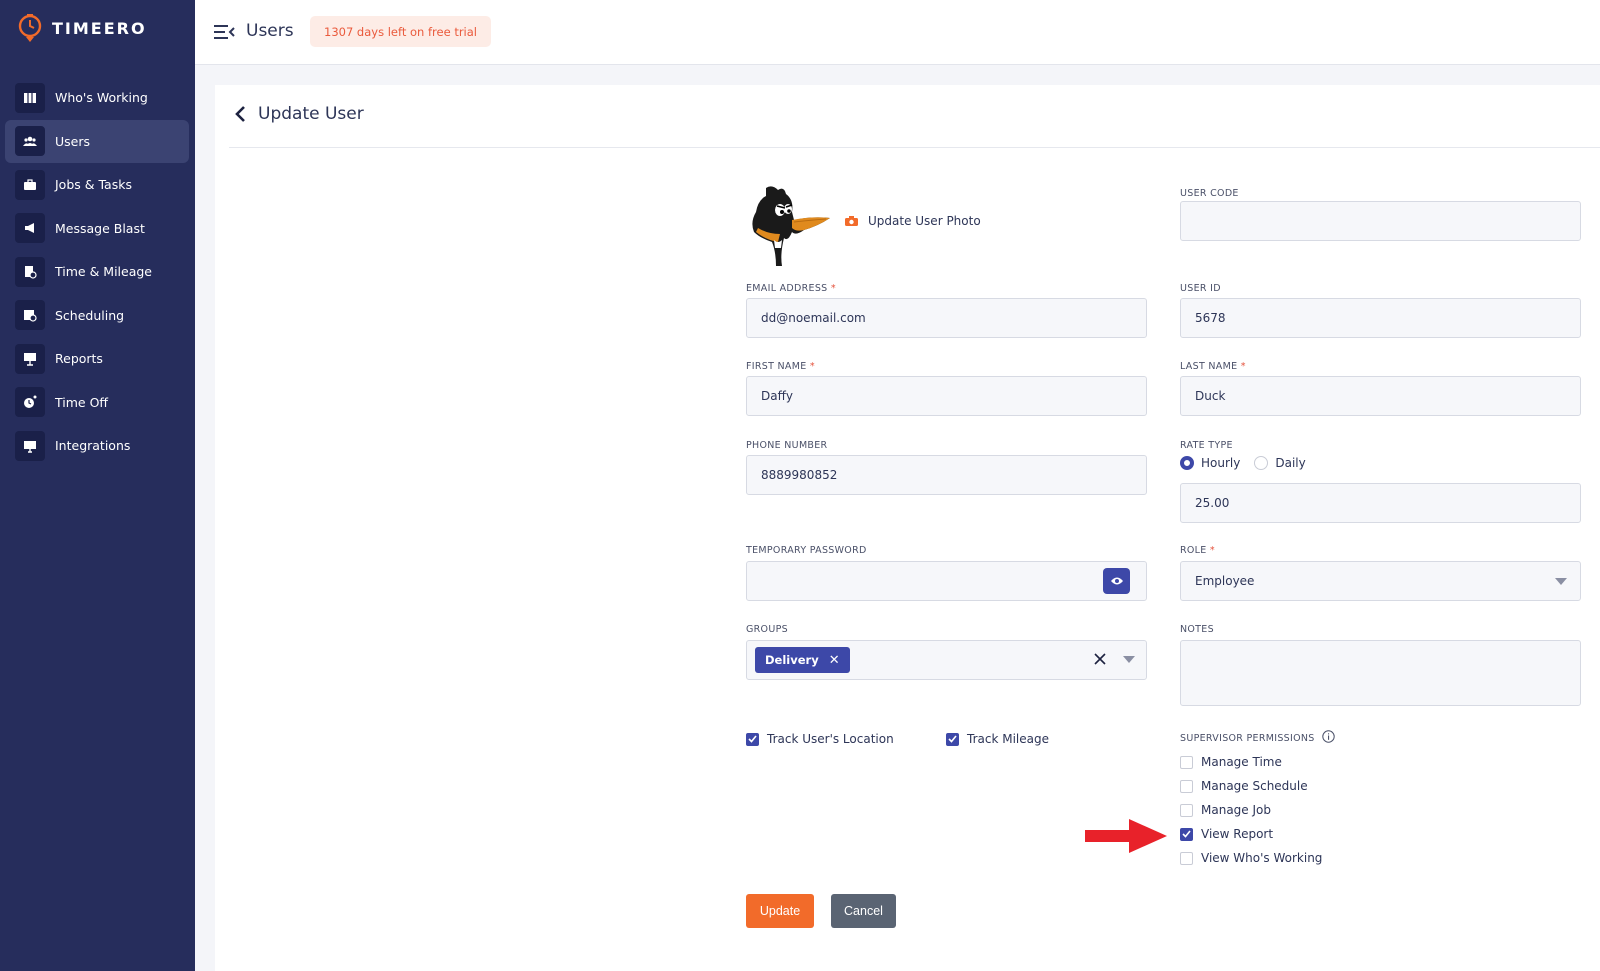 This screenshot has height=971, width=1600. What do you see at coordinates (863, 911) in the screenshot?
I see `cancel-button: Cancel` at bounding box center [863, 911].